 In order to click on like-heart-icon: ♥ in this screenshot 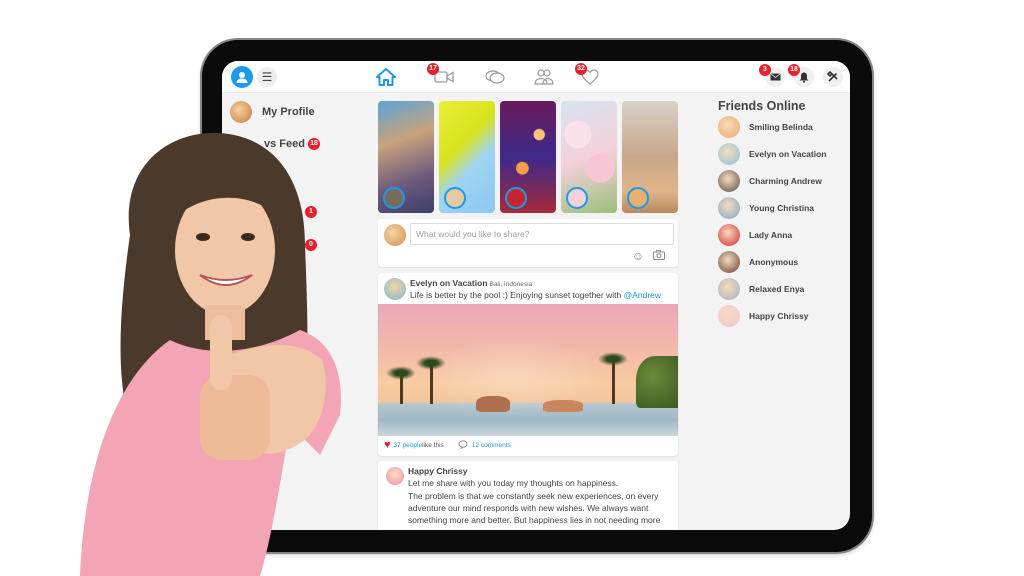, I will do `click(387, 445)`.